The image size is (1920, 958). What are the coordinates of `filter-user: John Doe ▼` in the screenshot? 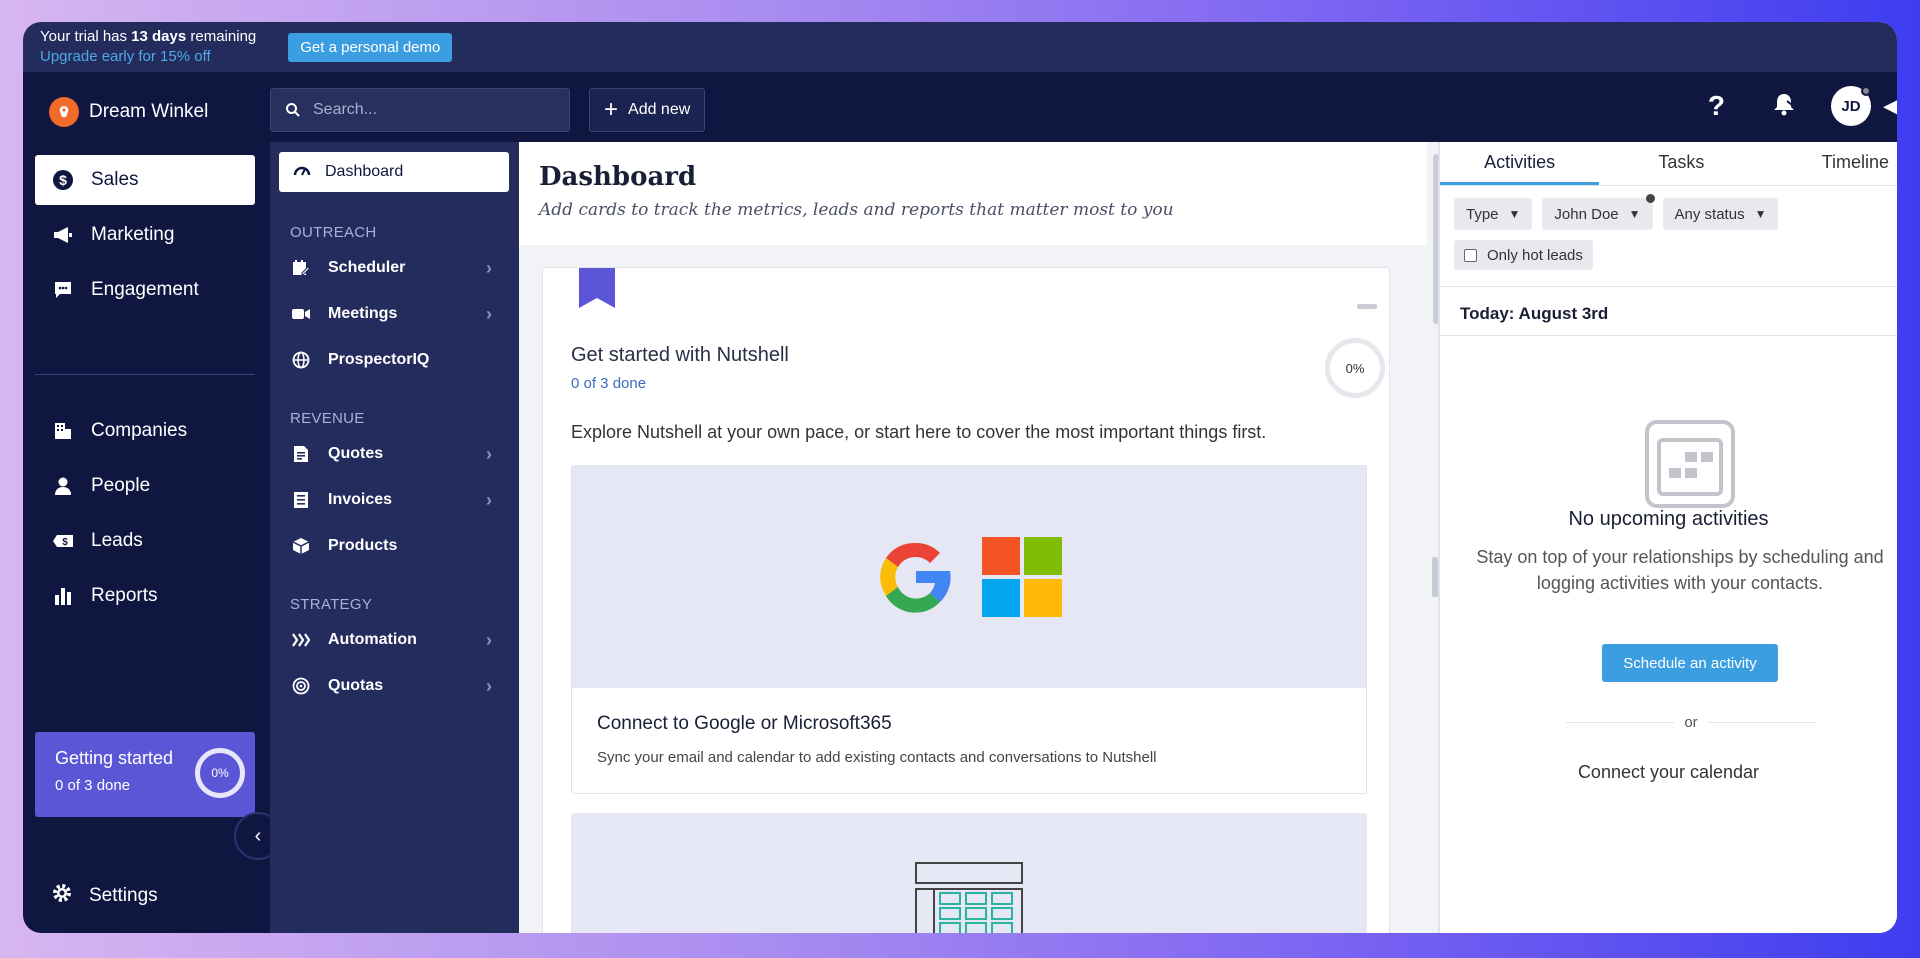 It's located at (1598, 212).